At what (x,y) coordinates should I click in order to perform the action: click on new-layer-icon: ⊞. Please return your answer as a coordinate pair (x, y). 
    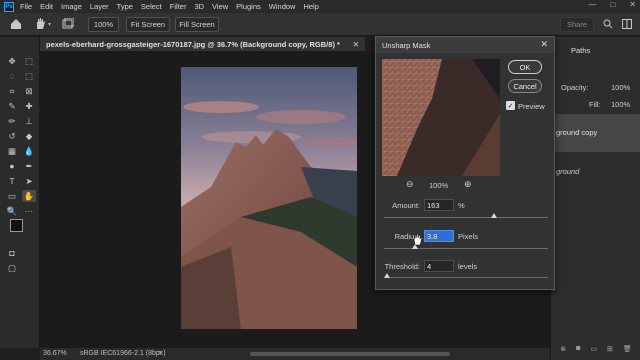
    Looking at the image, I should click on (610, 351).